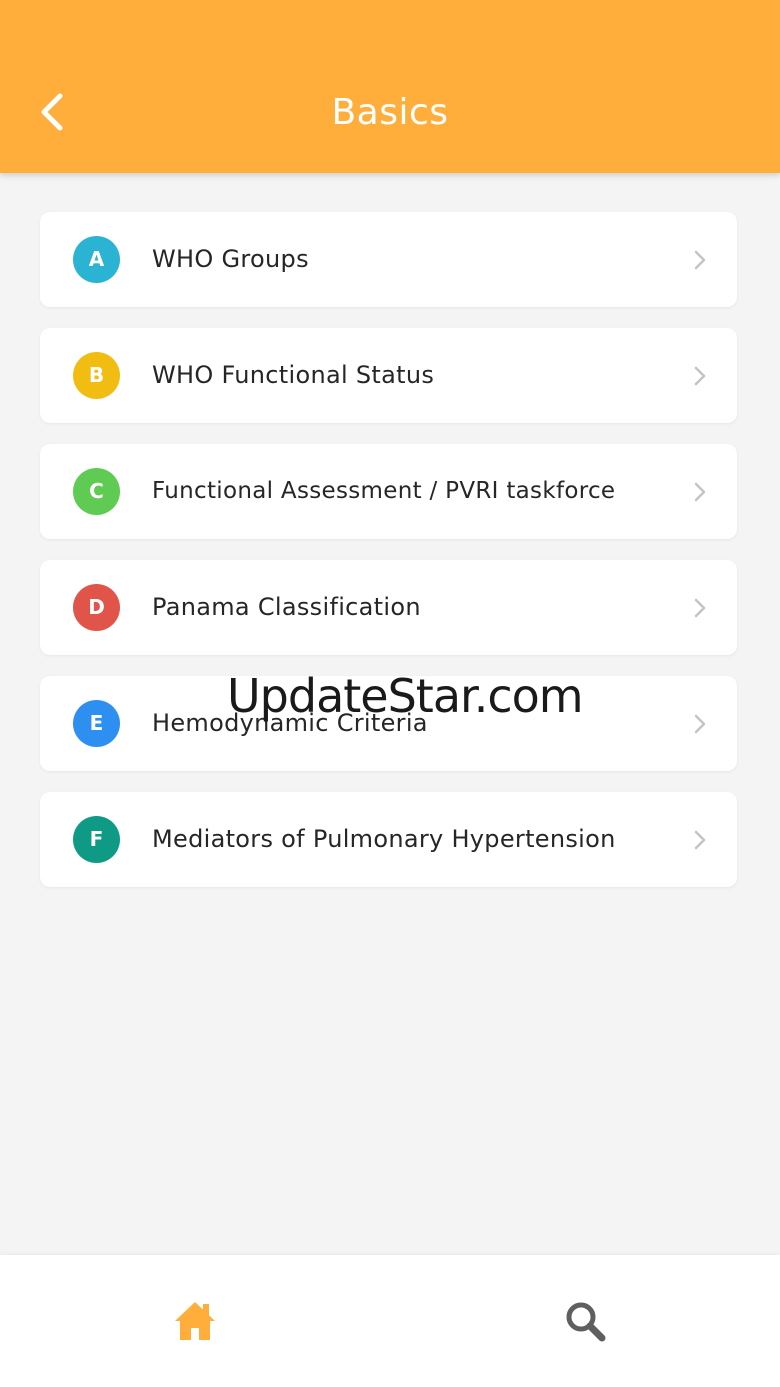  I want to click on search-icon, so click(586, 1322).